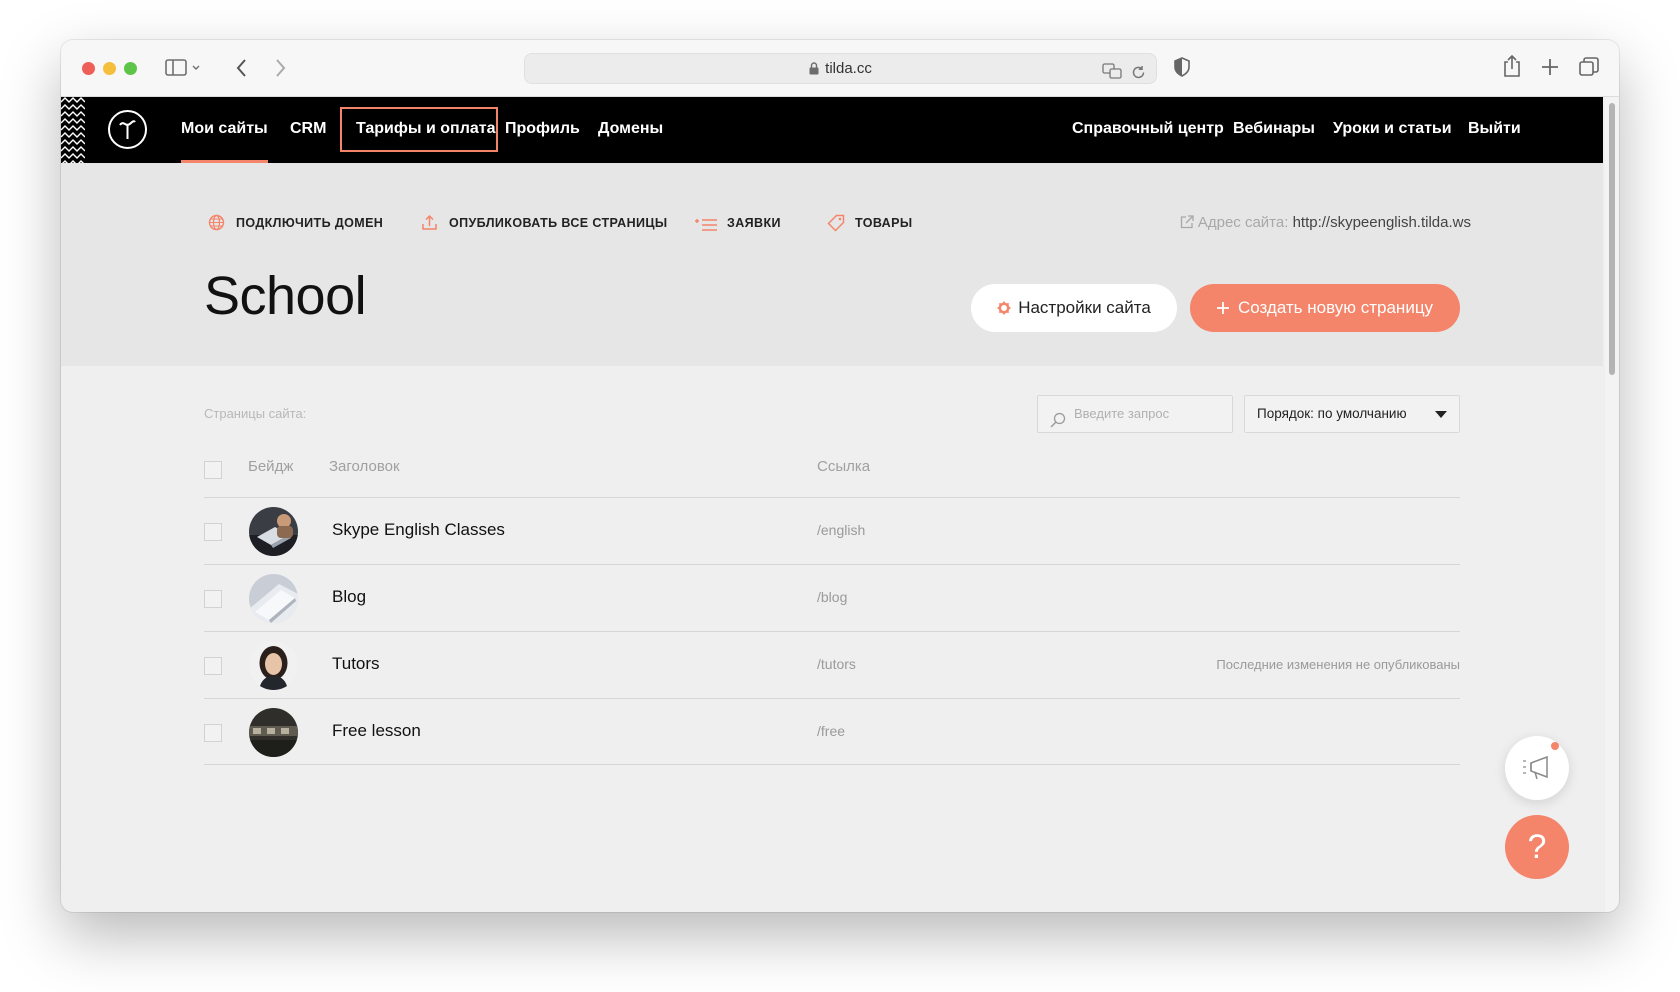 The height and width of the screenshot is (992, 1680). What do you see at coordinates (1335, 307) in the screenshot?
I see `create-page-label: Создать новую страницу` at bounding box center [1335, 307].